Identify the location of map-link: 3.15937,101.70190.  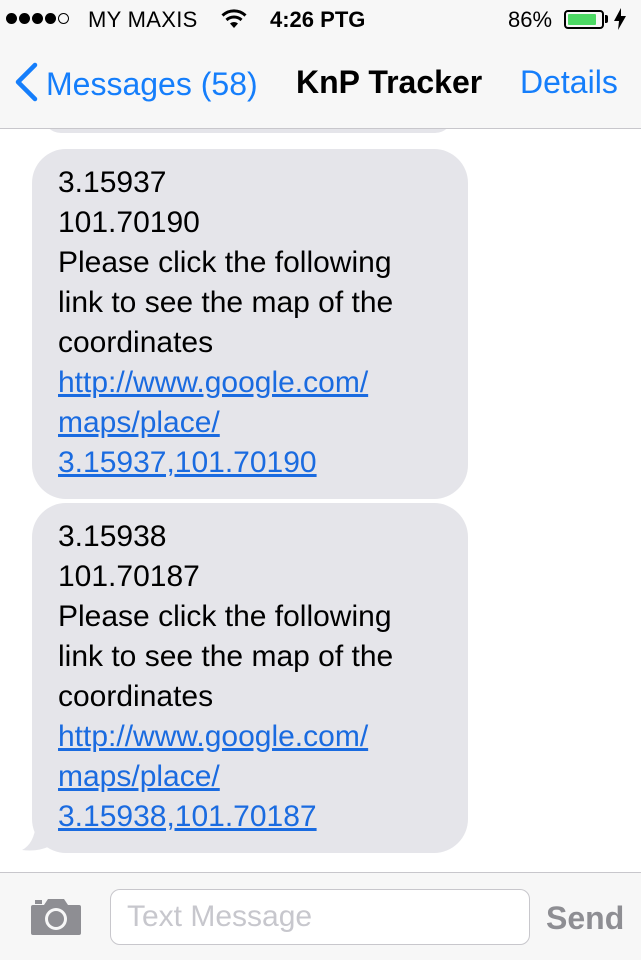
(187, 462).